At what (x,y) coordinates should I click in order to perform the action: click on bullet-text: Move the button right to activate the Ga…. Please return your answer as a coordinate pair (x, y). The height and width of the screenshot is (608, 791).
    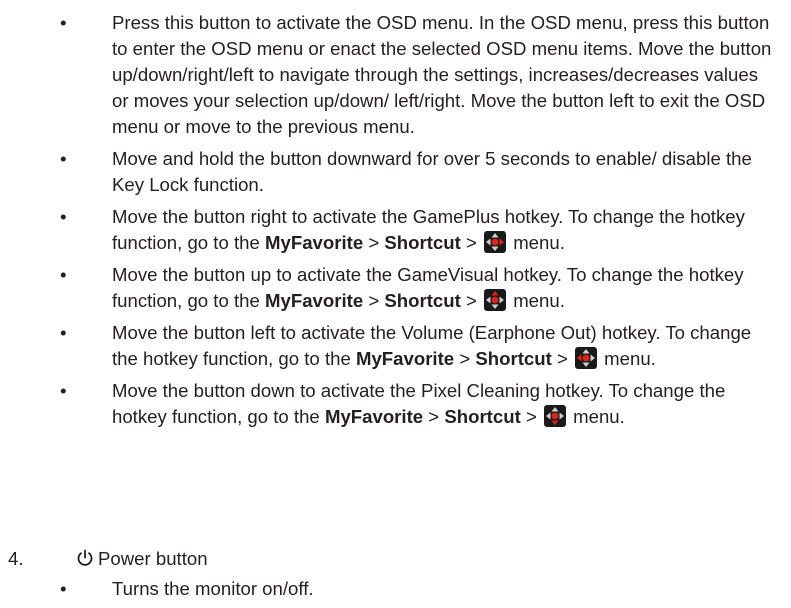
    Looking at the image, I should click on (443, 230).